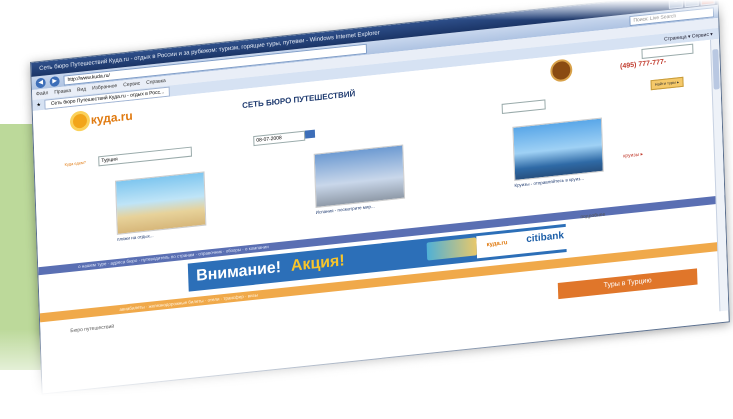 The height and width of the screenshot is (419, 733). What do you see at coordinates (145, 156) in the screenshot?
I see `destination-select: Турция` at bounding box center [145, 156].